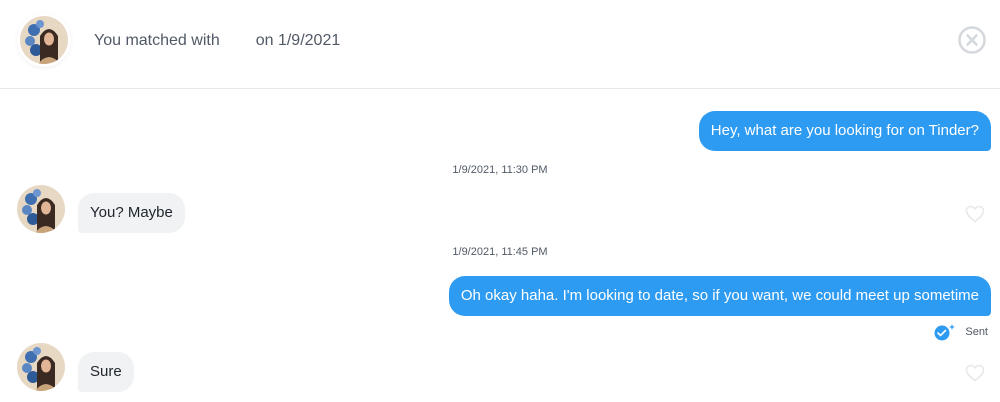  I want to click on match-prefix: You matched with, so click(157, 40).